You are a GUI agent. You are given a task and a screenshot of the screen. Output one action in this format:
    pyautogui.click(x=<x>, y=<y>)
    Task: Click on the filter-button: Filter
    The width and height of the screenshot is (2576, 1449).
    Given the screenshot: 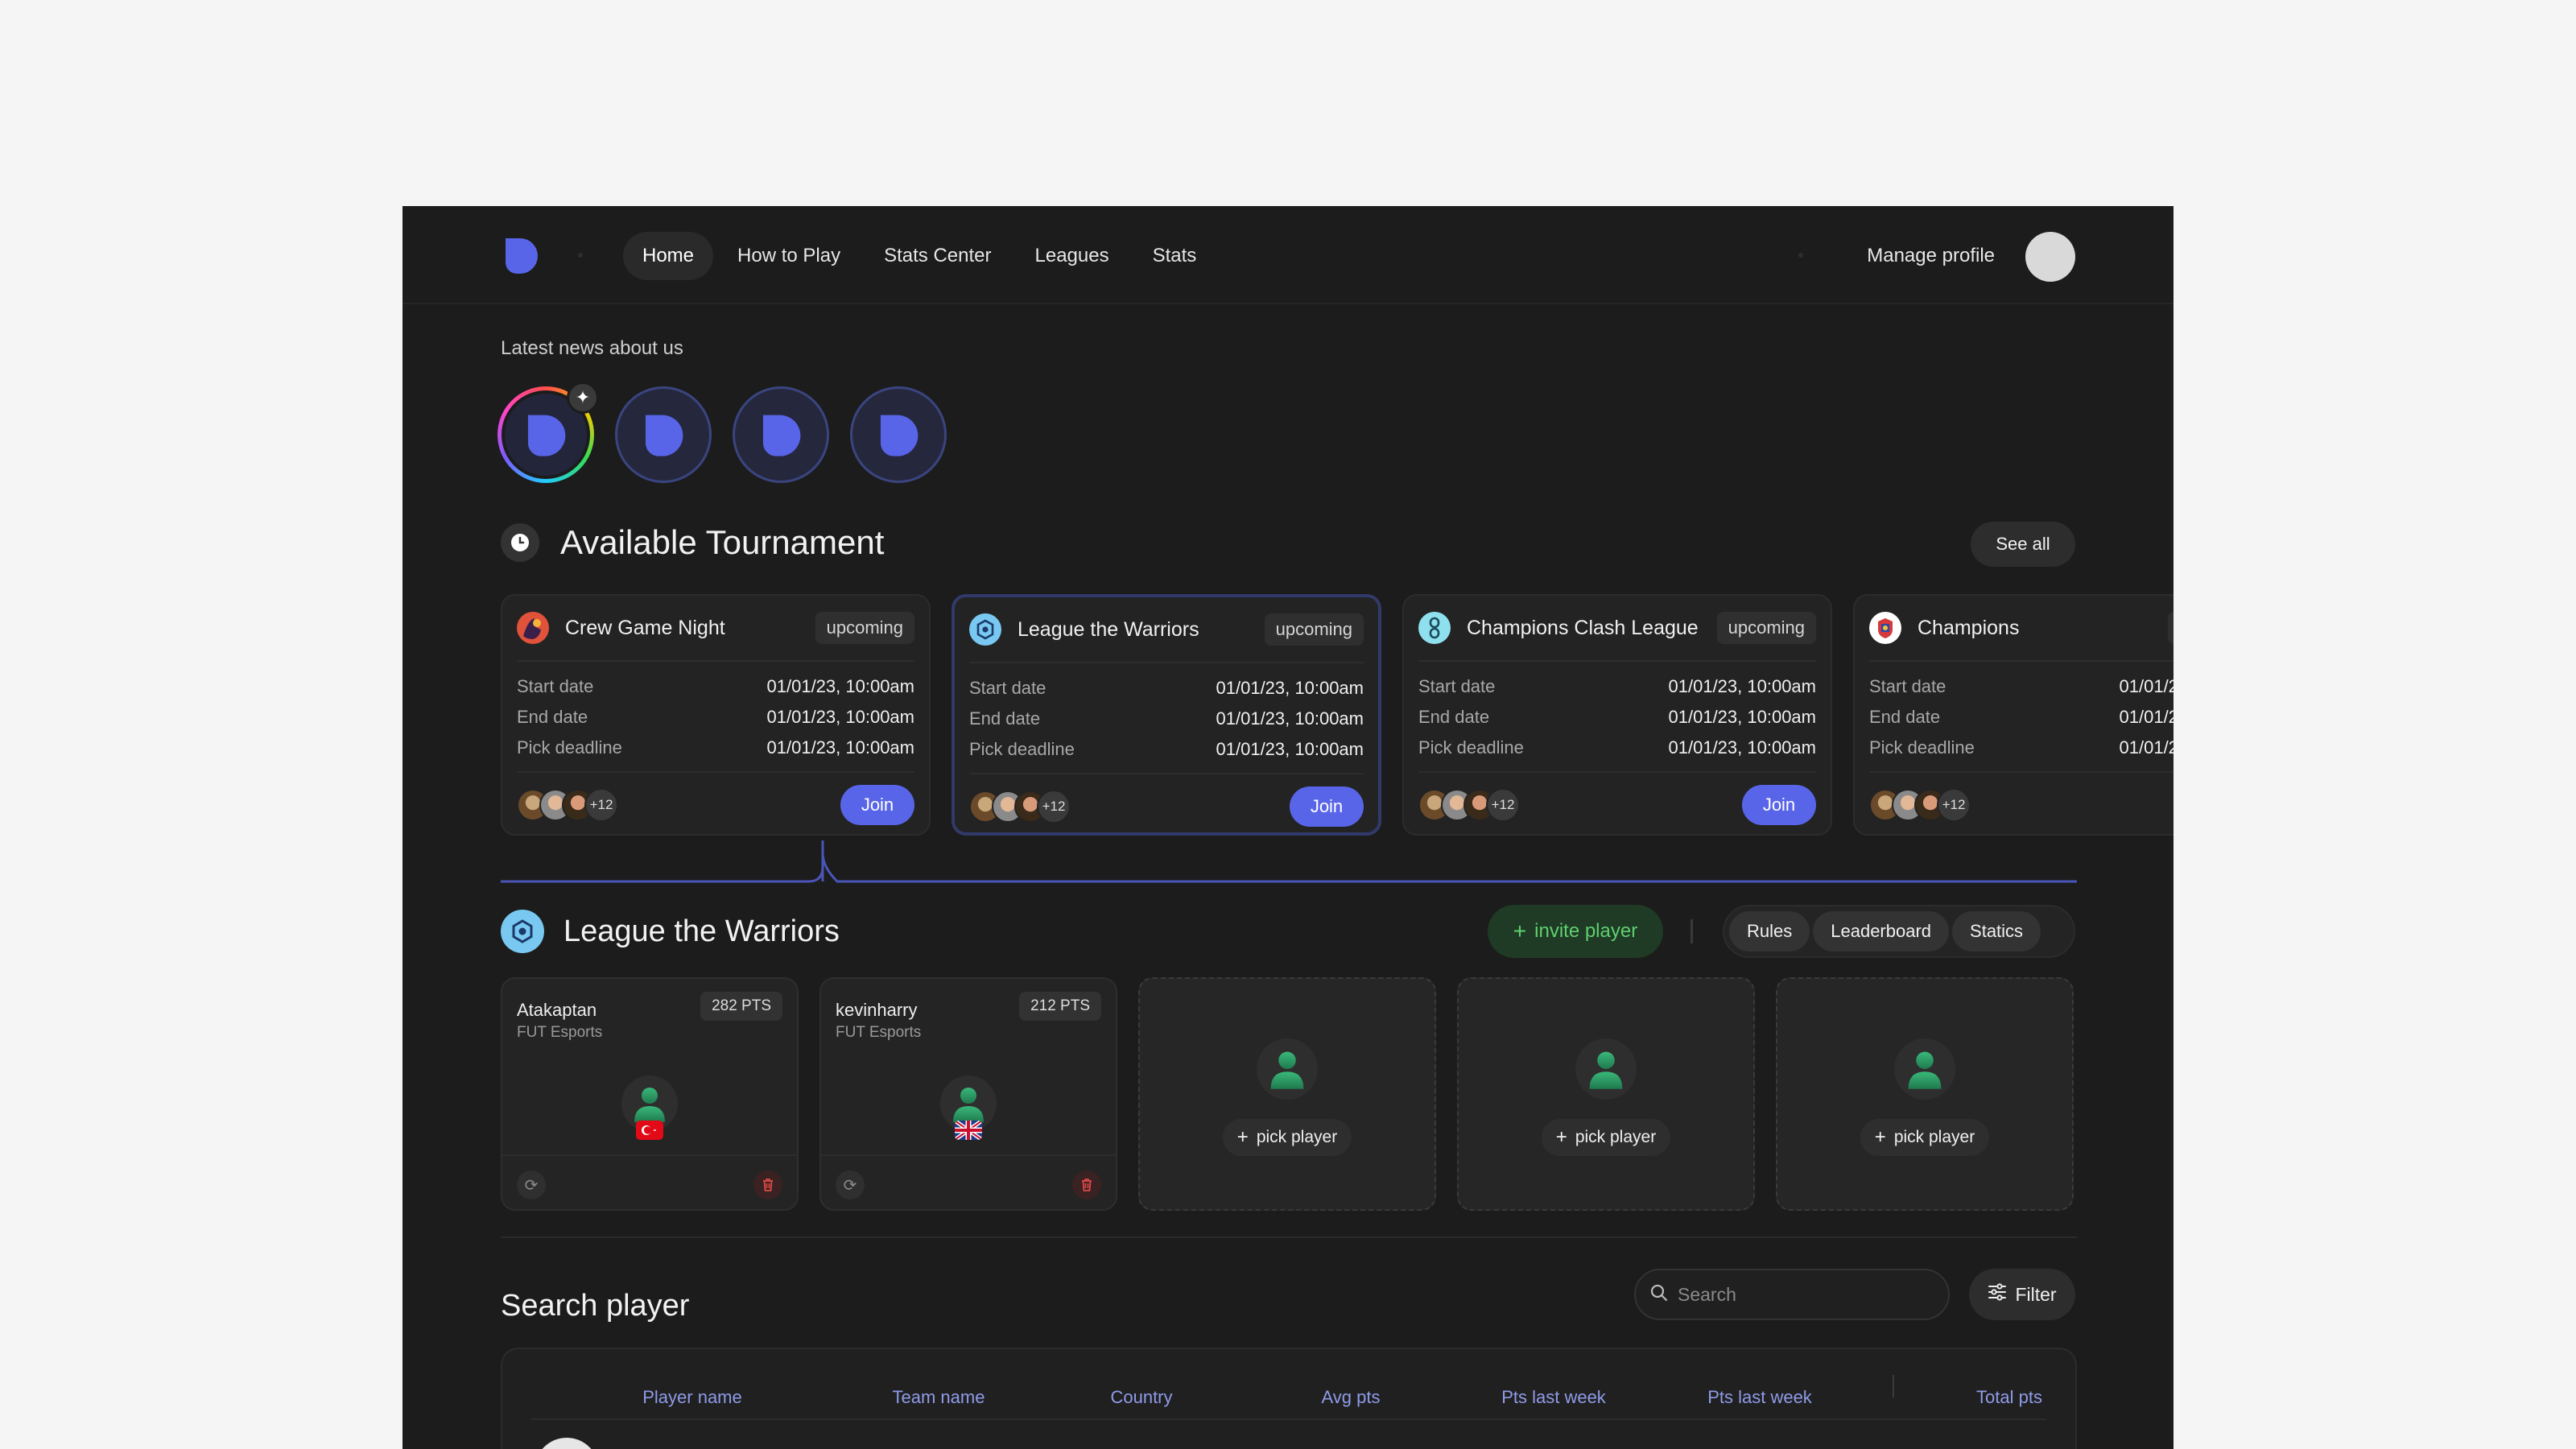 What is the action you would take?
    pyautogui.click(x=2022, y=1294)
    